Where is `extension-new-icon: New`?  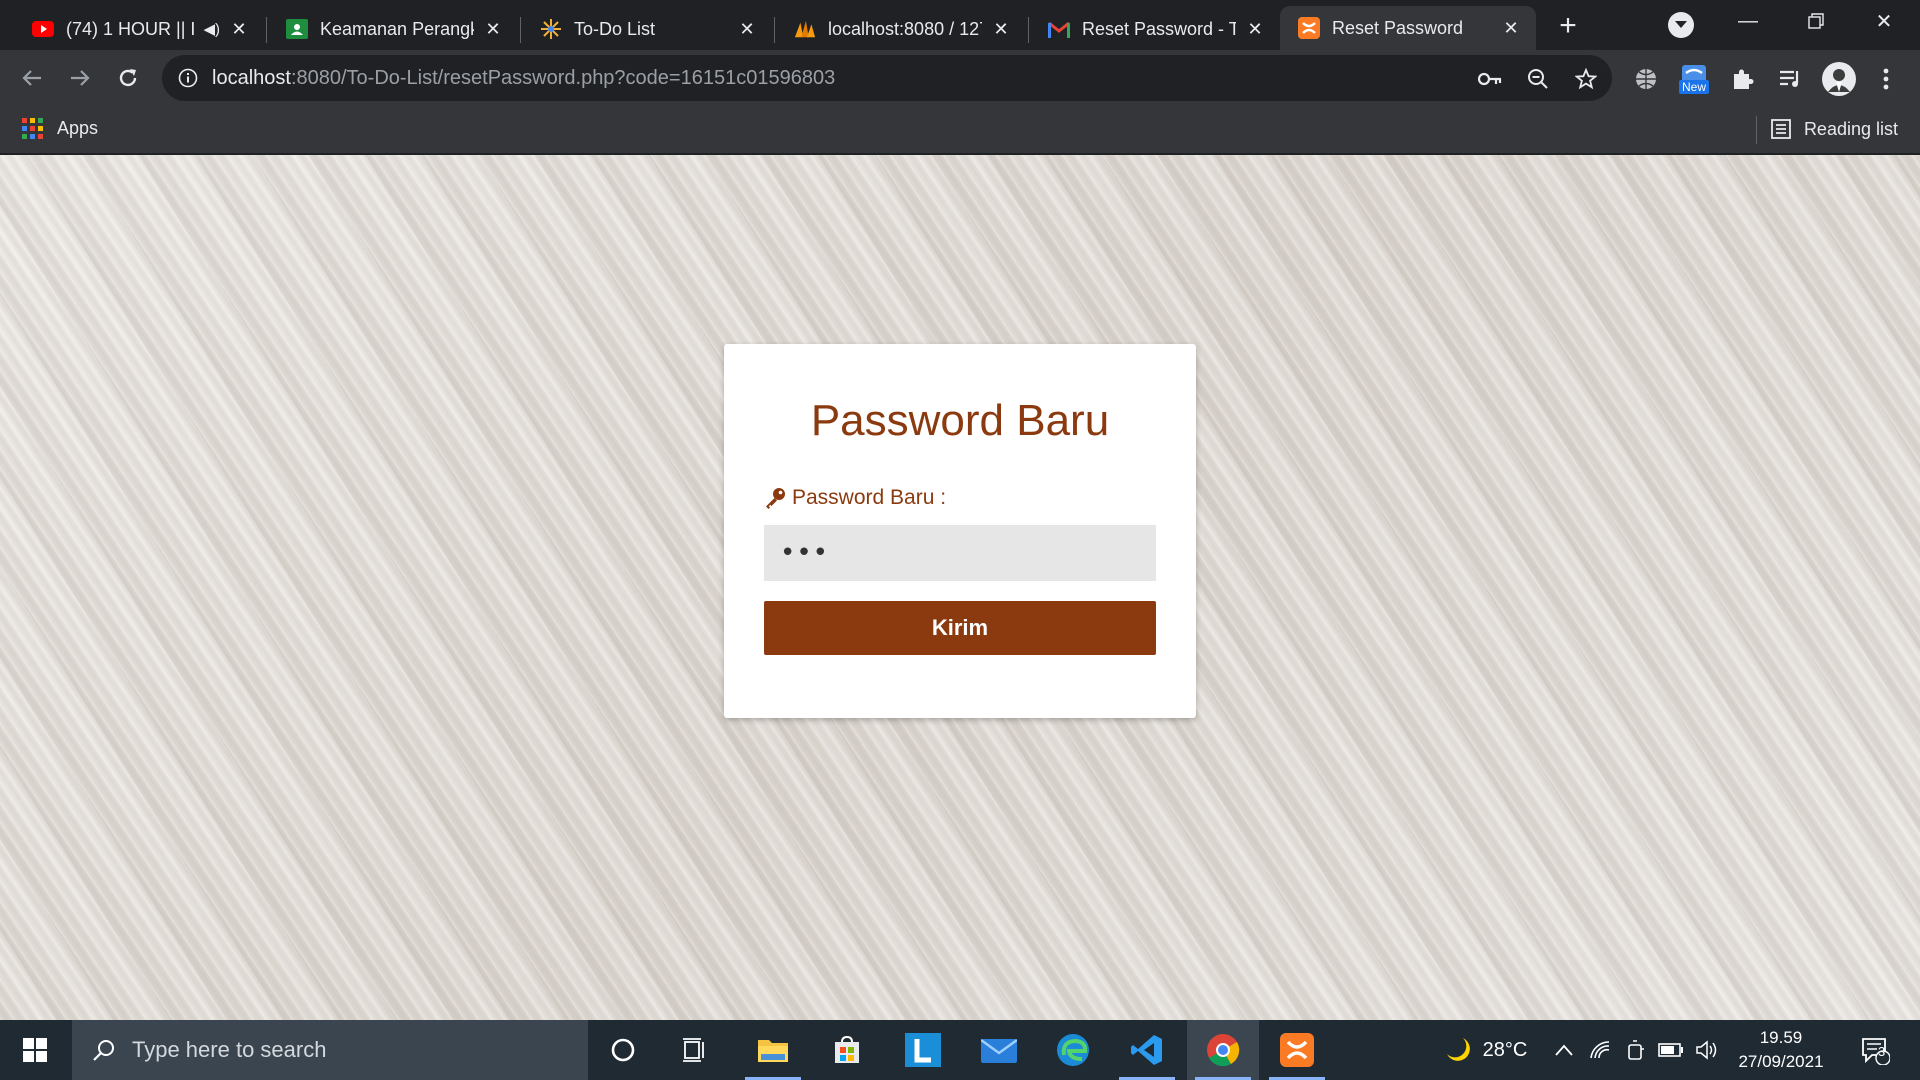 extension-new-icon: New is located at coordinates (1694, 79).